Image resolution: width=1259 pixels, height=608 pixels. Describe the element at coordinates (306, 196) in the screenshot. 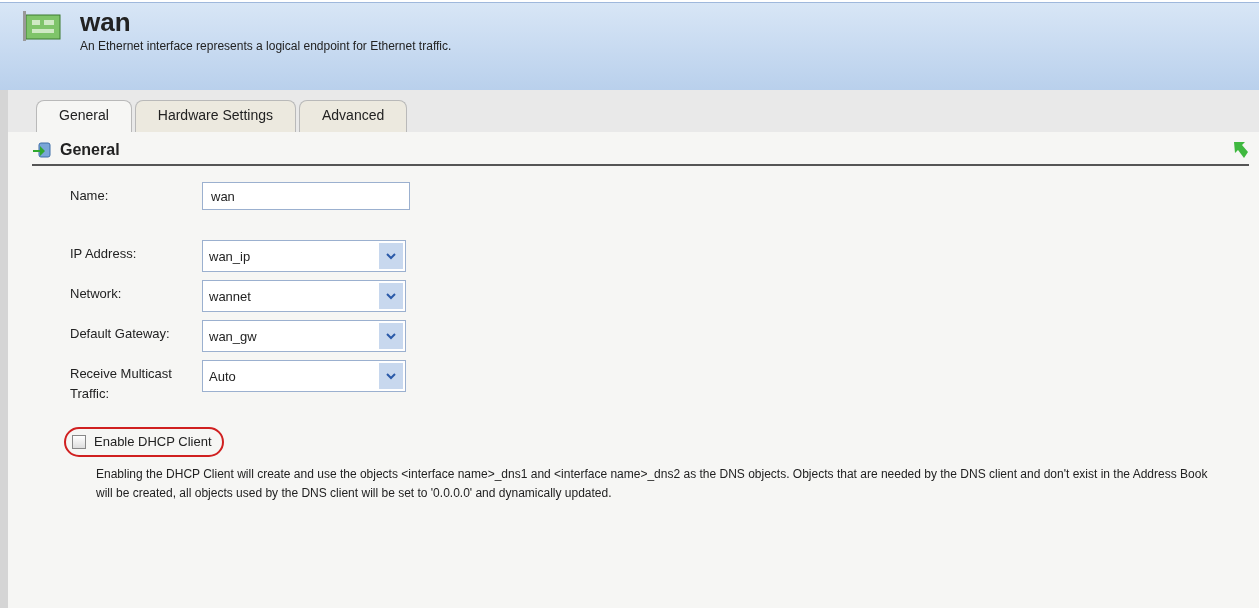

I see `name-field: wan` at that location.